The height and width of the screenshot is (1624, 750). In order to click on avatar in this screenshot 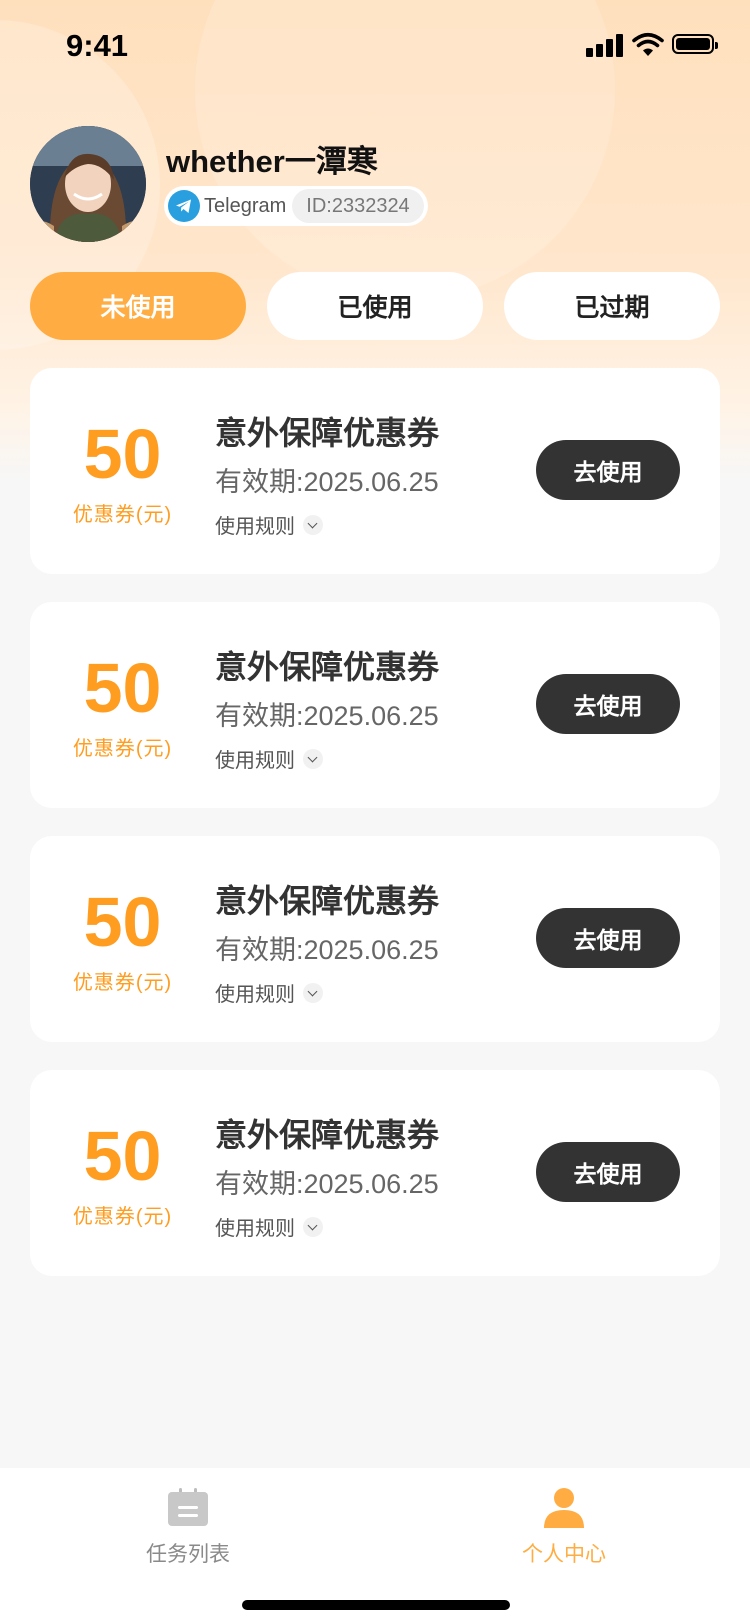, I will do `click(88, 184)`.